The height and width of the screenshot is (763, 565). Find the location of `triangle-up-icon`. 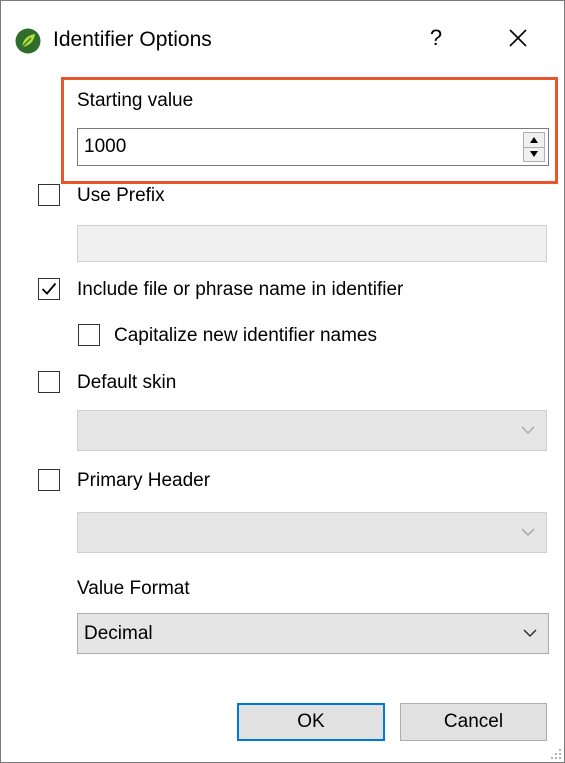

triangle-up-icon is located at coordinates (534, 140).